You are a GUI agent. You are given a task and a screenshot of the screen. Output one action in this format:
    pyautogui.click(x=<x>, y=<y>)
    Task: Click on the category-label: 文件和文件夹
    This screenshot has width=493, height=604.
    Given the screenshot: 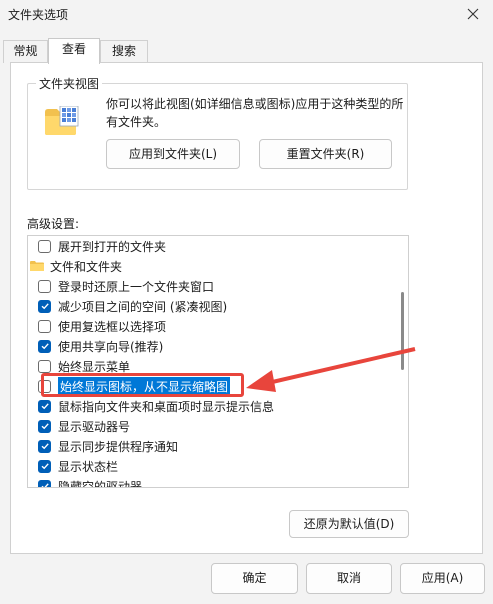 What is the action you would take?
    pyautogui.click(x=86, y=266)
    